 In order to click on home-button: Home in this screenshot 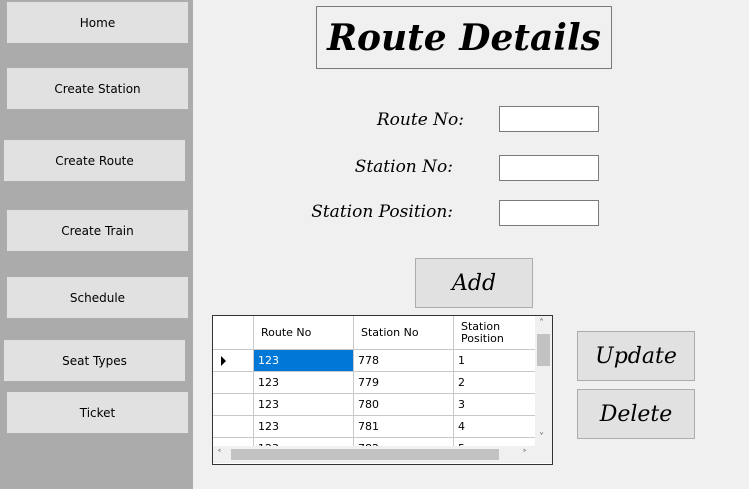, I will do `click(97, 22)`.